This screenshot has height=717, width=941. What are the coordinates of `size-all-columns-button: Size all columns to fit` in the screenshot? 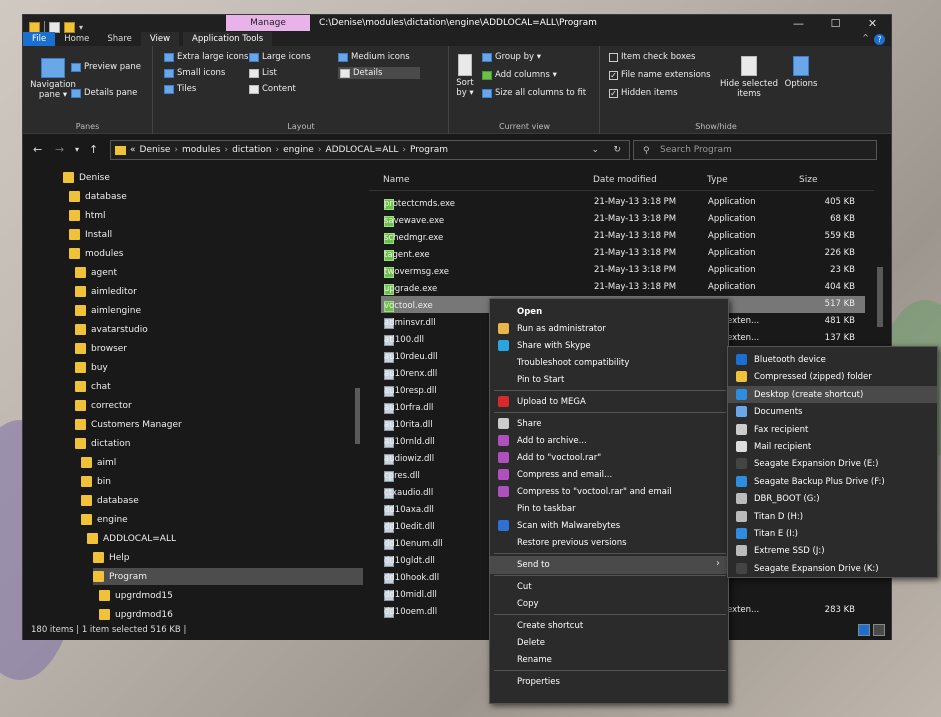 It's located at (534, 93).